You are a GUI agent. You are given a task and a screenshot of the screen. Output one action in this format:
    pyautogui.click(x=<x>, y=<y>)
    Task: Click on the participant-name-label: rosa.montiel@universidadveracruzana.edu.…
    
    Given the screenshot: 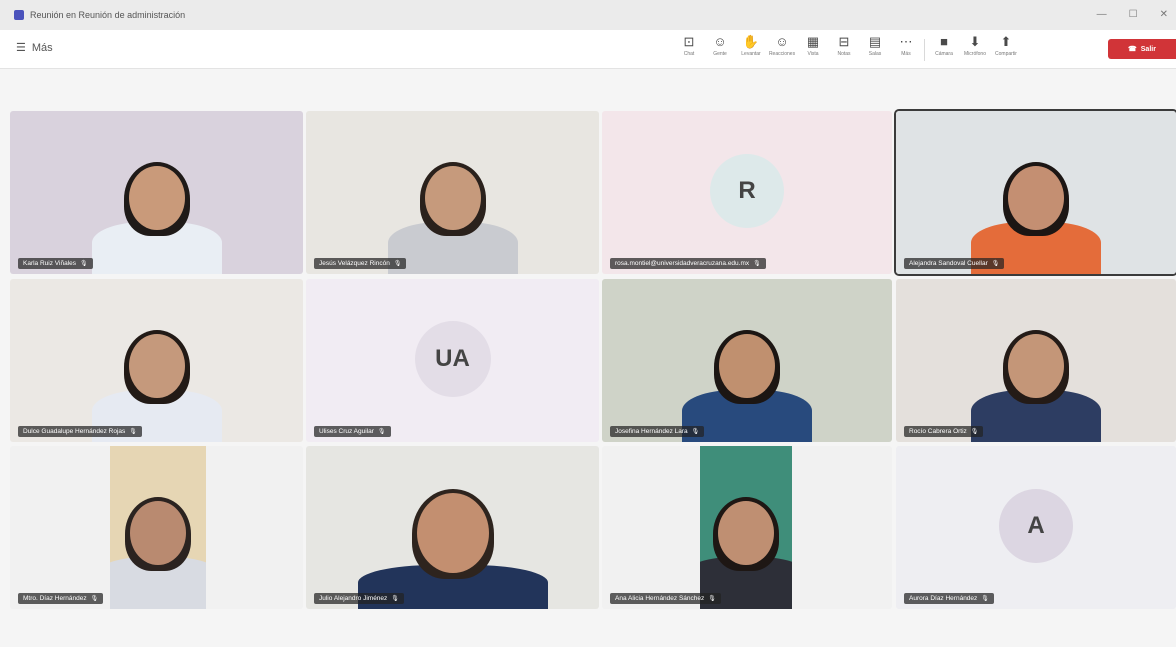 What is the action you would take?
    pyautogui.click(x=688, y=263)
    